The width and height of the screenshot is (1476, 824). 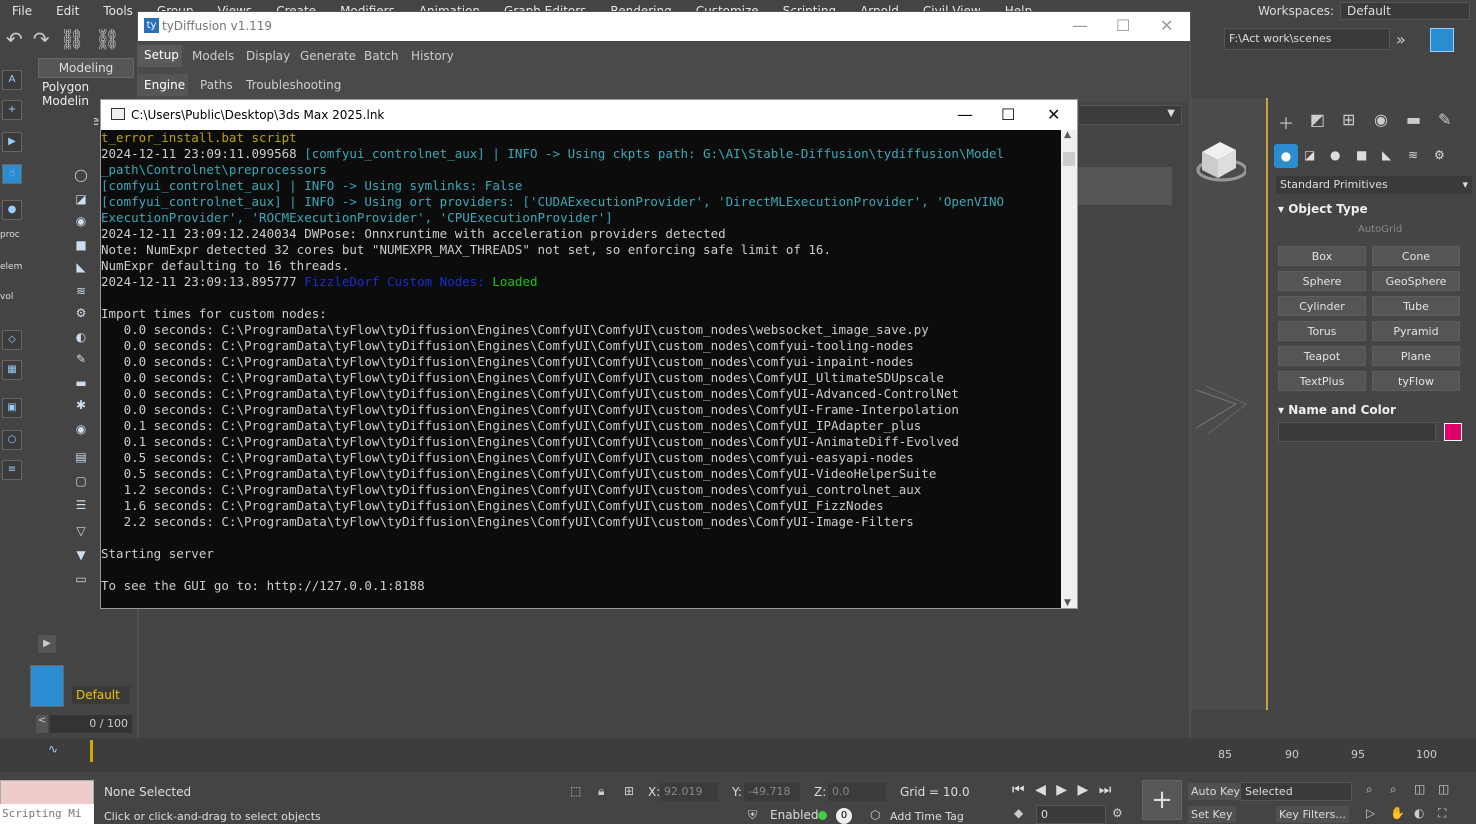 What do you see at coordinates (81, 337) in the screenshot?
I see `hierarchy-icon: ◐` at bounding box center [81, 337].